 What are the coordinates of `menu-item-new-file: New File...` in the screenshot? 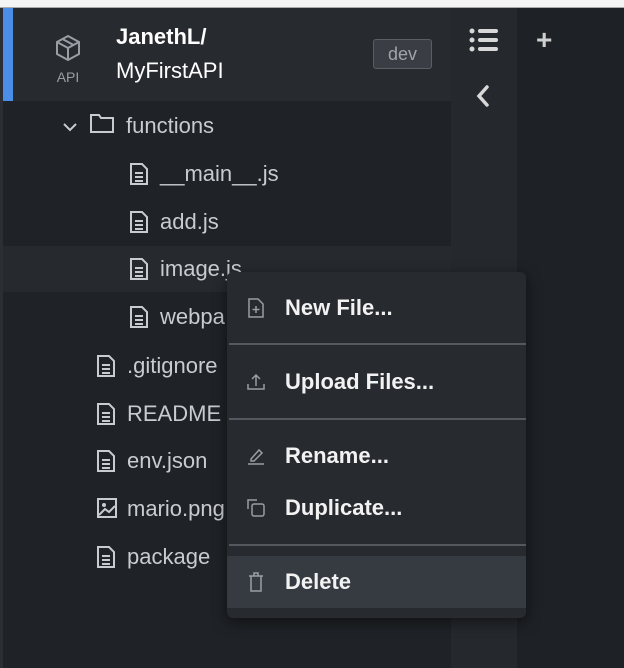 It's located at (376, 308).